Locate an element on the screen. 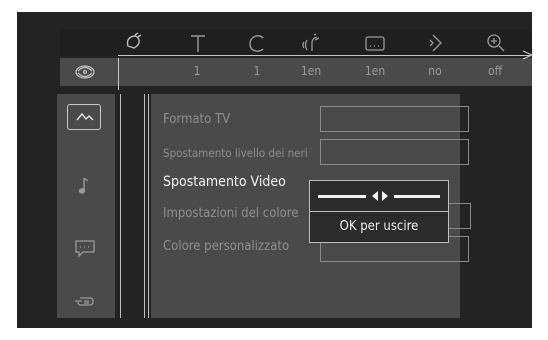  disc-icon is located at coordinates (85, 72).